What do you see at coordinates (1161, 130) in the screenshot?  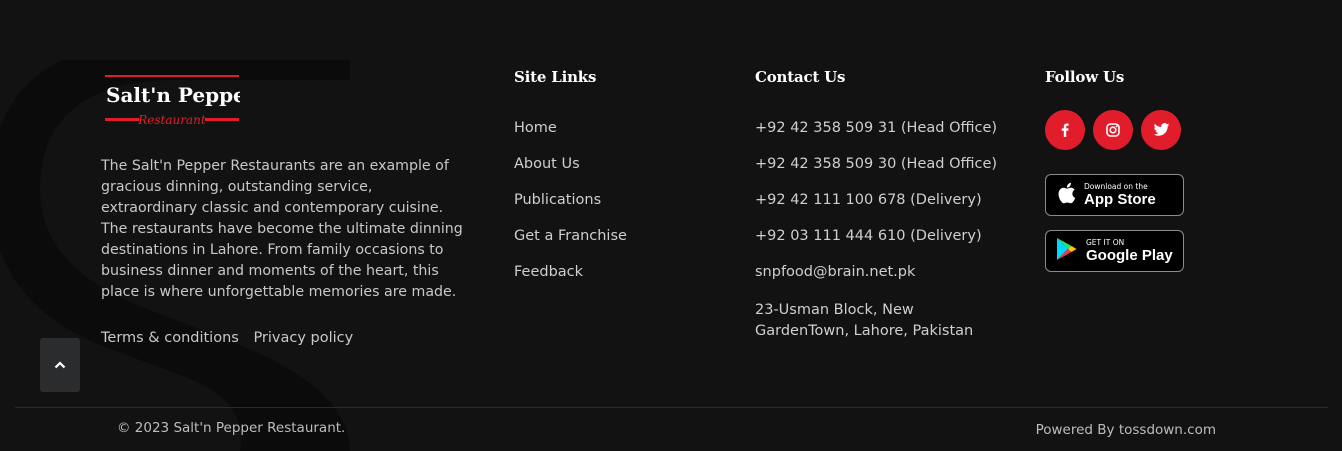 I see `twitter-icon` at bounding box center [1161, 130].